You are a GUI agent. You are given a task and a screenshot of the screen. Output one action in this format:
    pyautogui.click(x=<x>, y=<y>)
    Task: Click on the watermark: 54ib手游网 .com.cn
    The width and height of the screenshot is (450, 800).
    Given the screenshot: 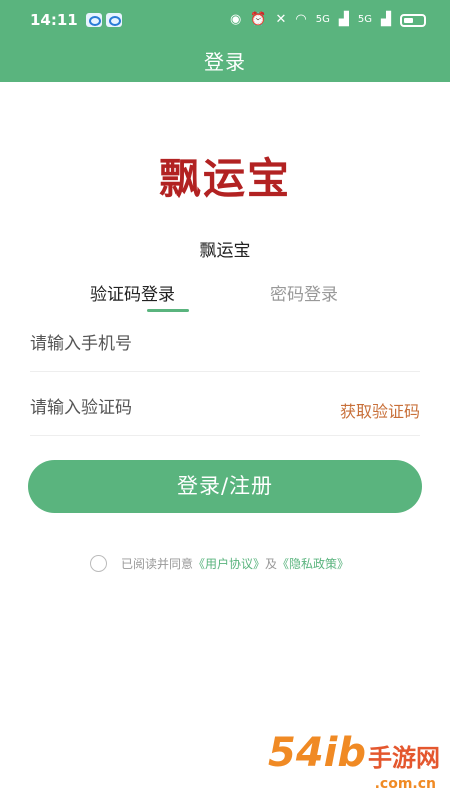 What is the action you would take?
    pyautogui.click(x=354, y=762)
    